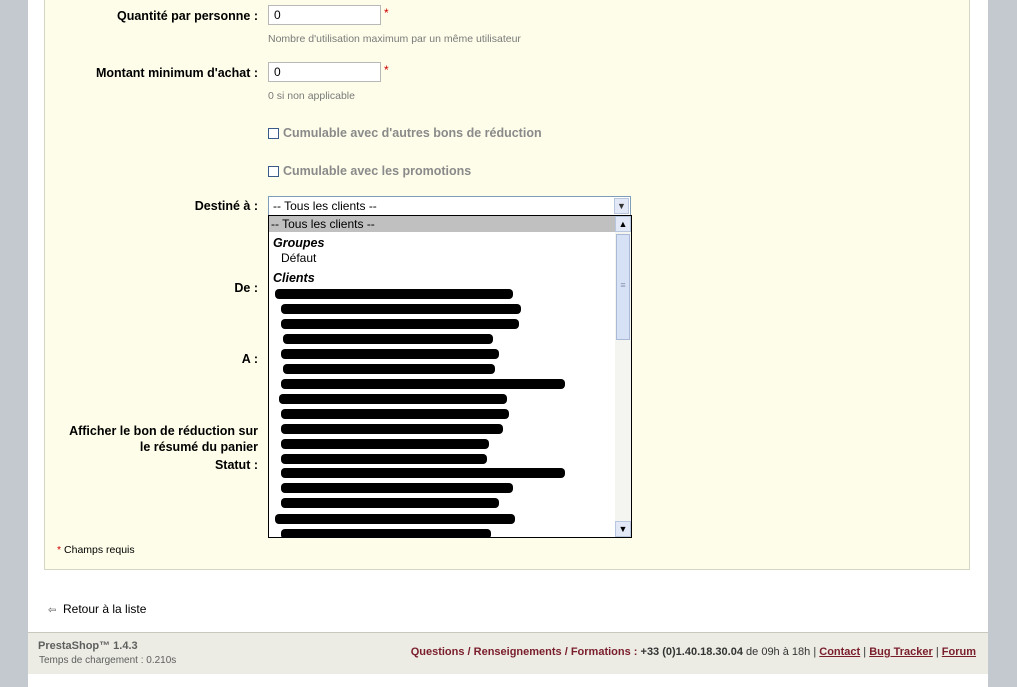 This screenshot has height=687, width=1017. I want to click on page-background-left, so click(14, 343).